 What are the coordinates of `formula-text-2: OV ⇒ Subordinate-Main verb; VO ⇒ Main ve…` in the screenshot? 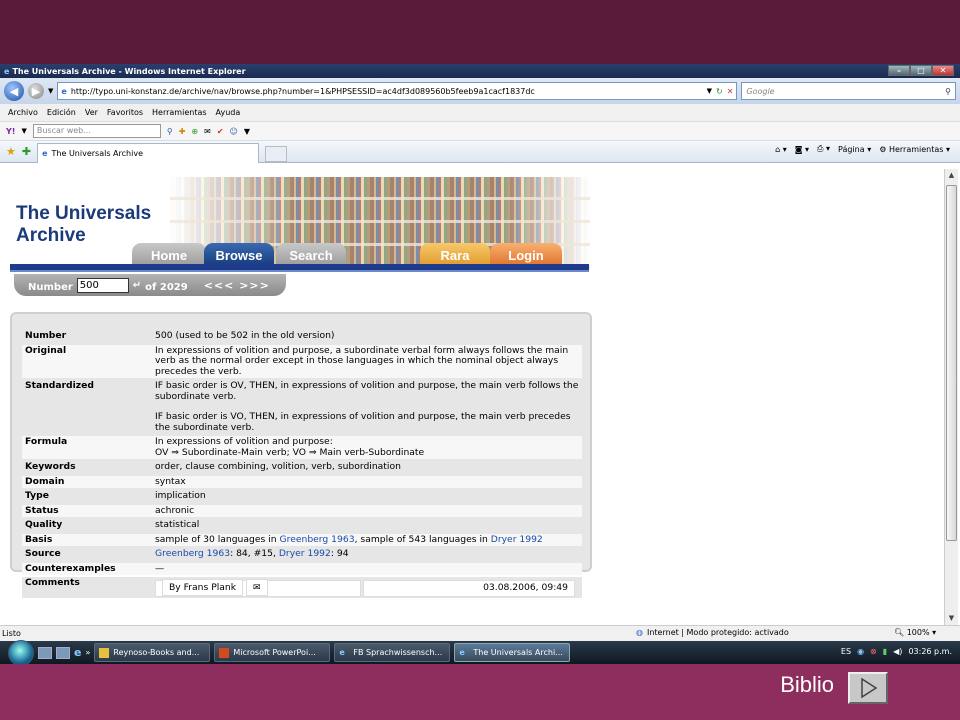 It's located at (290, 452).